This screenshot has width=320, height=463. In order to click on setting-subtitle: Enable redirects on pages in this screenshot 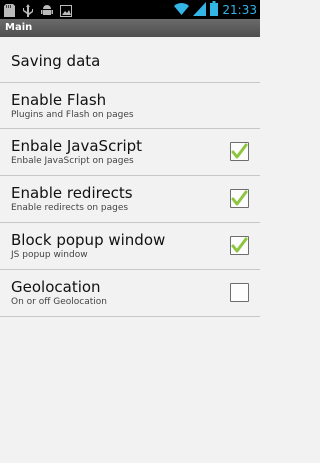, I will do `click(70, 208)`.